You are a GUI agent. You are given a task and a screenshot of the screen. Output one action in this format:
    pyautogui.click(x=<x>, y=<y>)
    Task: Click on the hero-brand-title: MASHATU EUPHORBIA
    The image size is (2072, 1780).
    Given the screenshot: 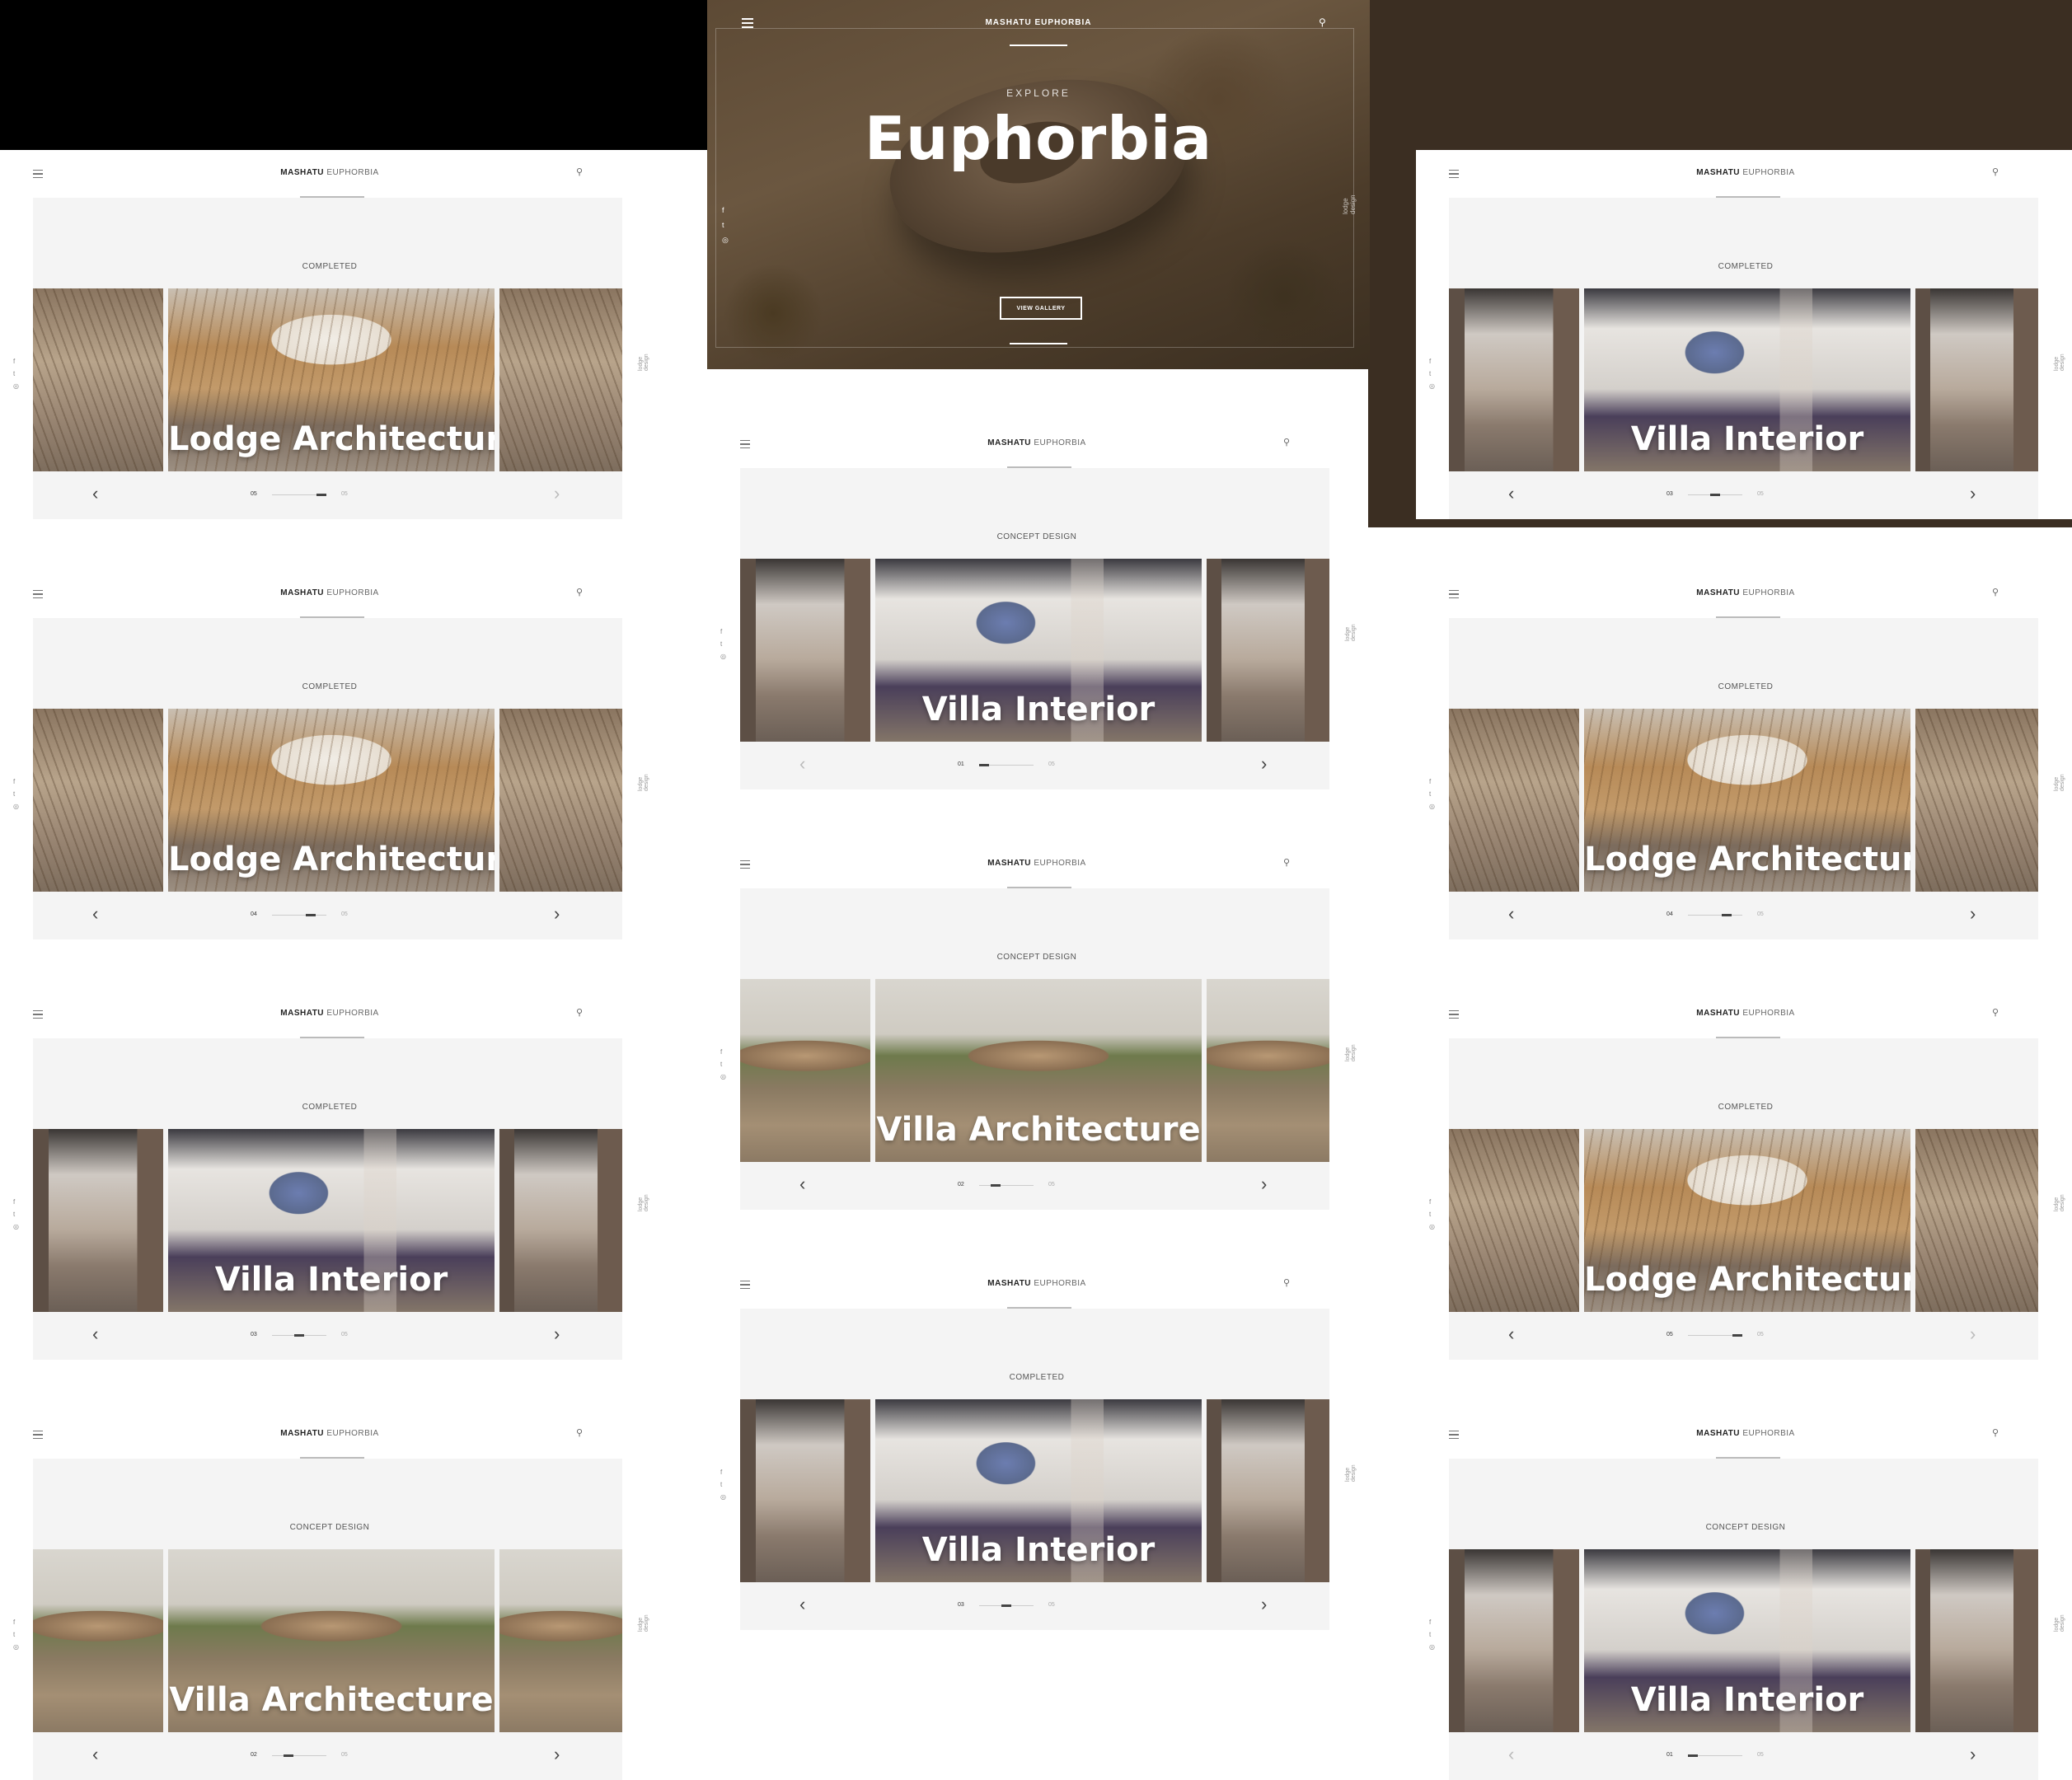 What is the action you would take?
    pyautogui.click(x=1038, y=22)
    